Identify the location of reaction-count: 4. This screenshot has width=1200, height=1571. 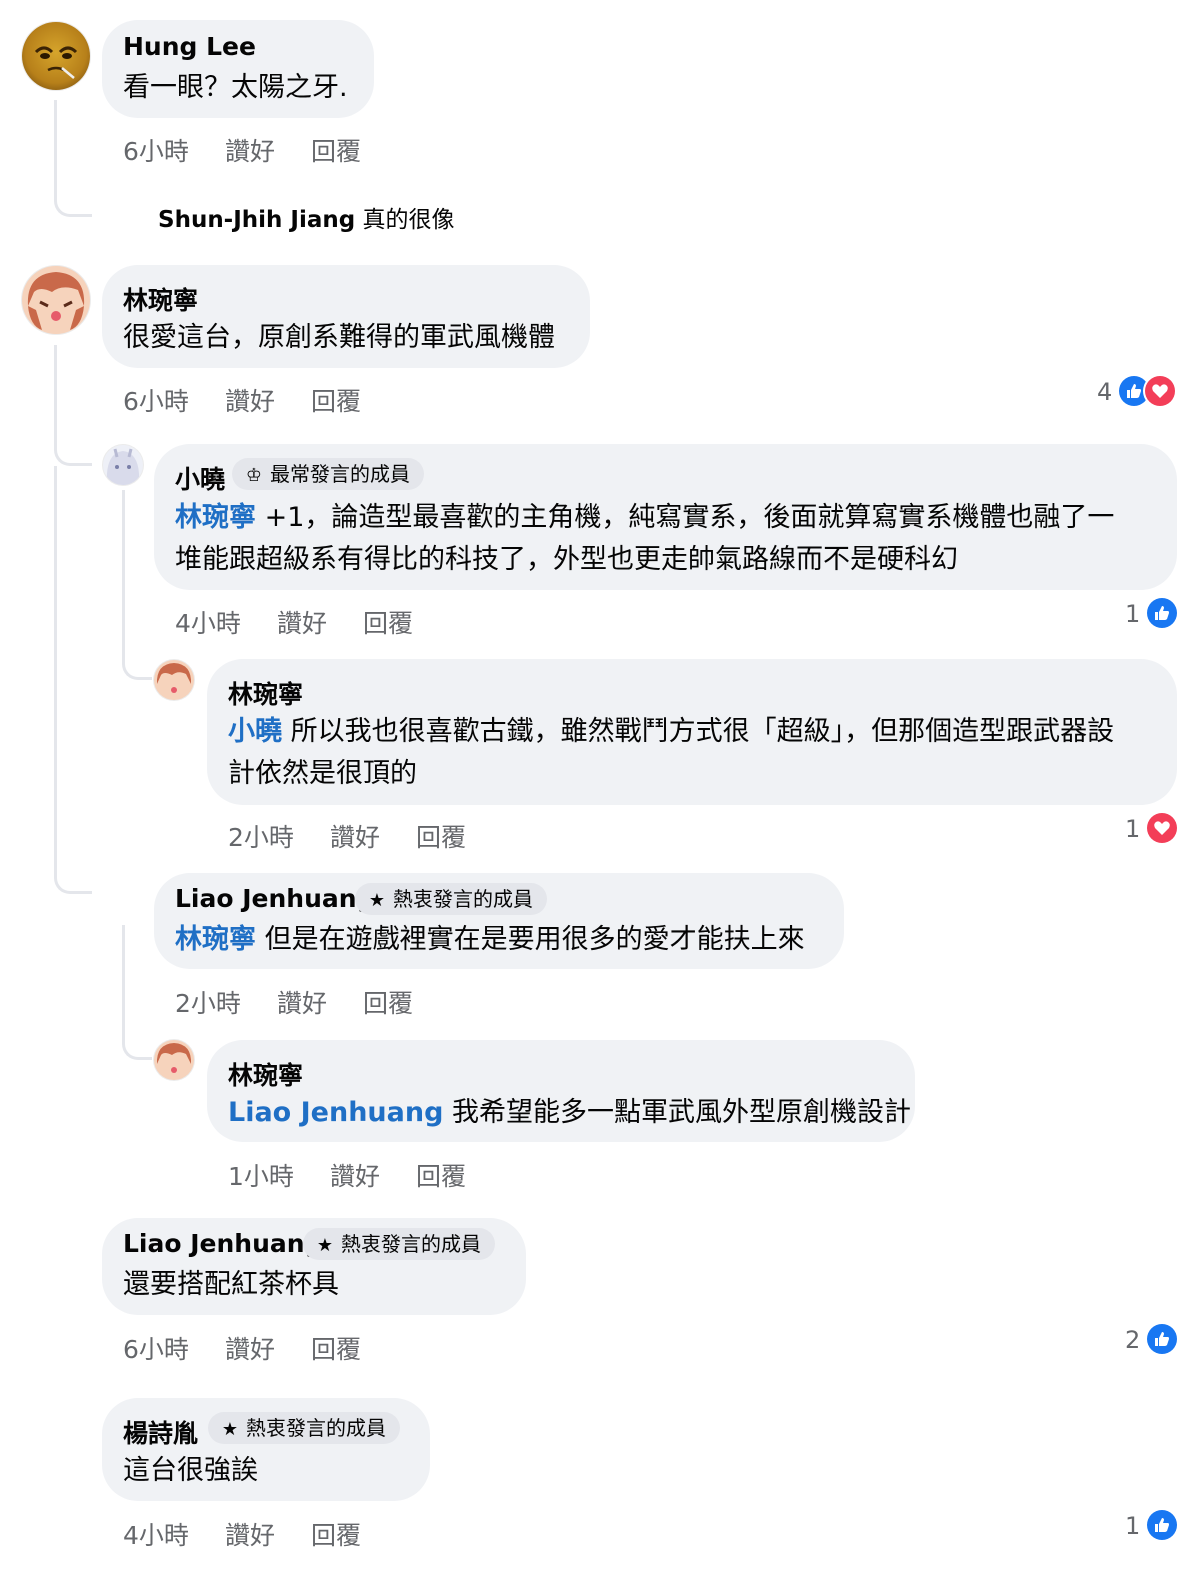
(1105, 392).